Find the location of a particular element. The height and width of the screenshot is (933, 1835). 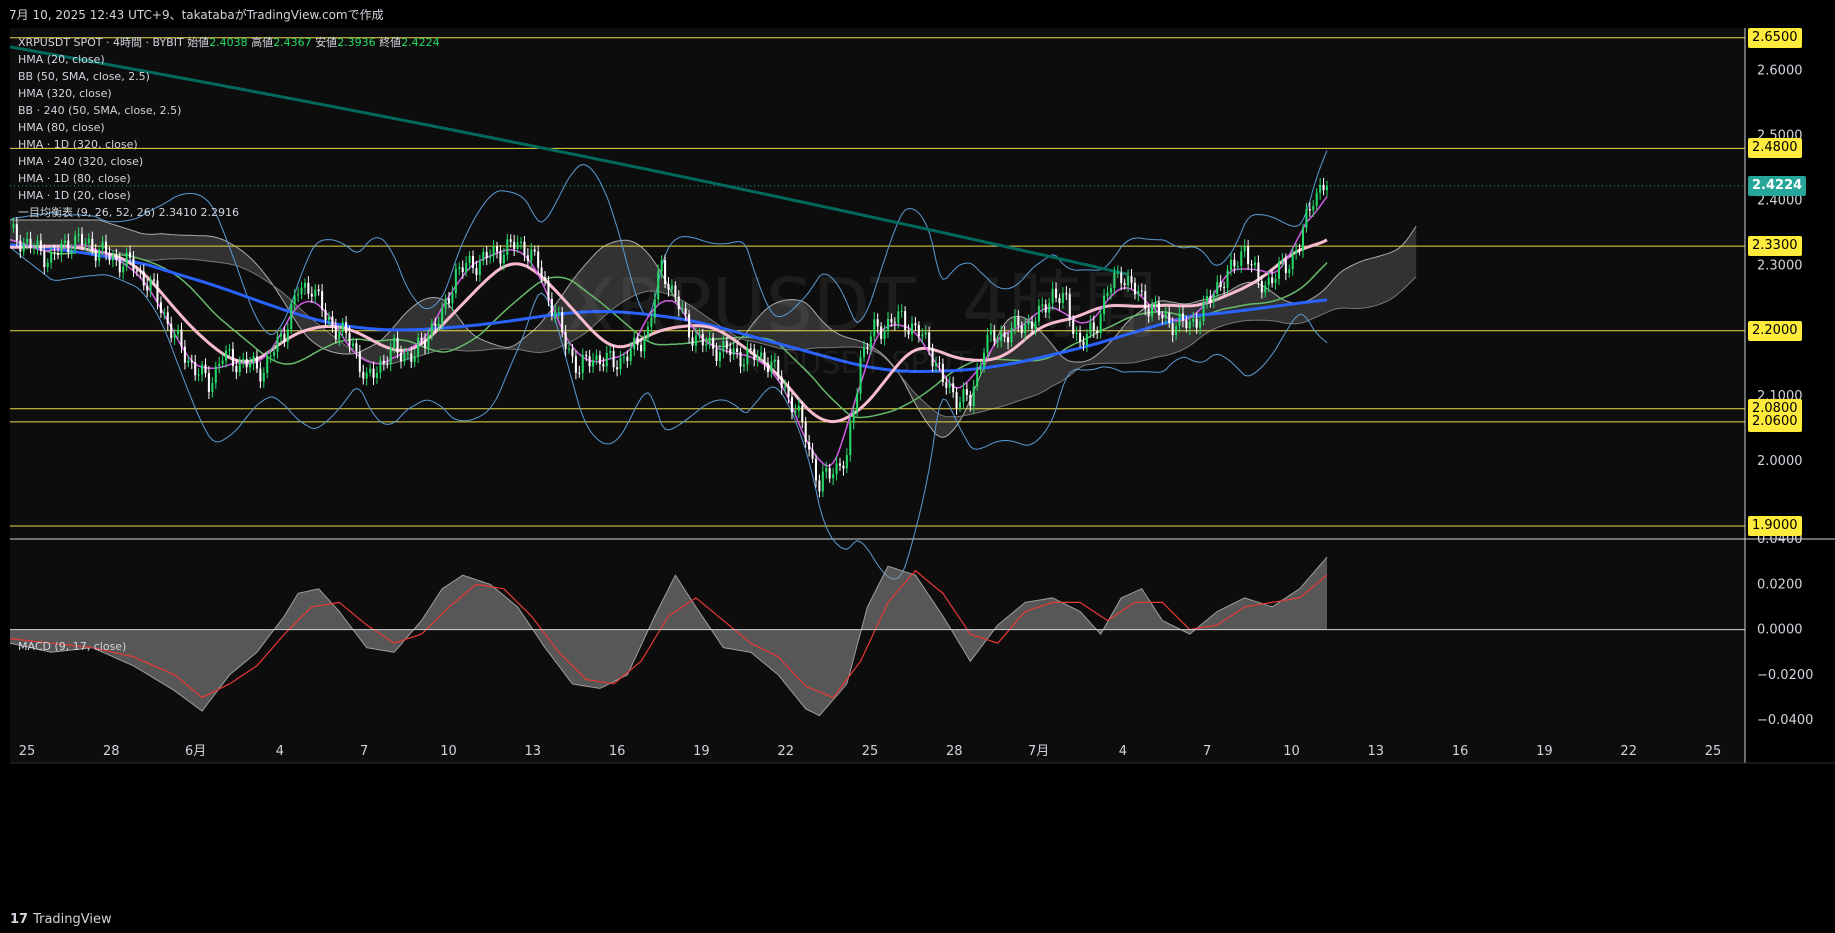

tradingview-brand: TradingView is located at coordinates (72, 919).